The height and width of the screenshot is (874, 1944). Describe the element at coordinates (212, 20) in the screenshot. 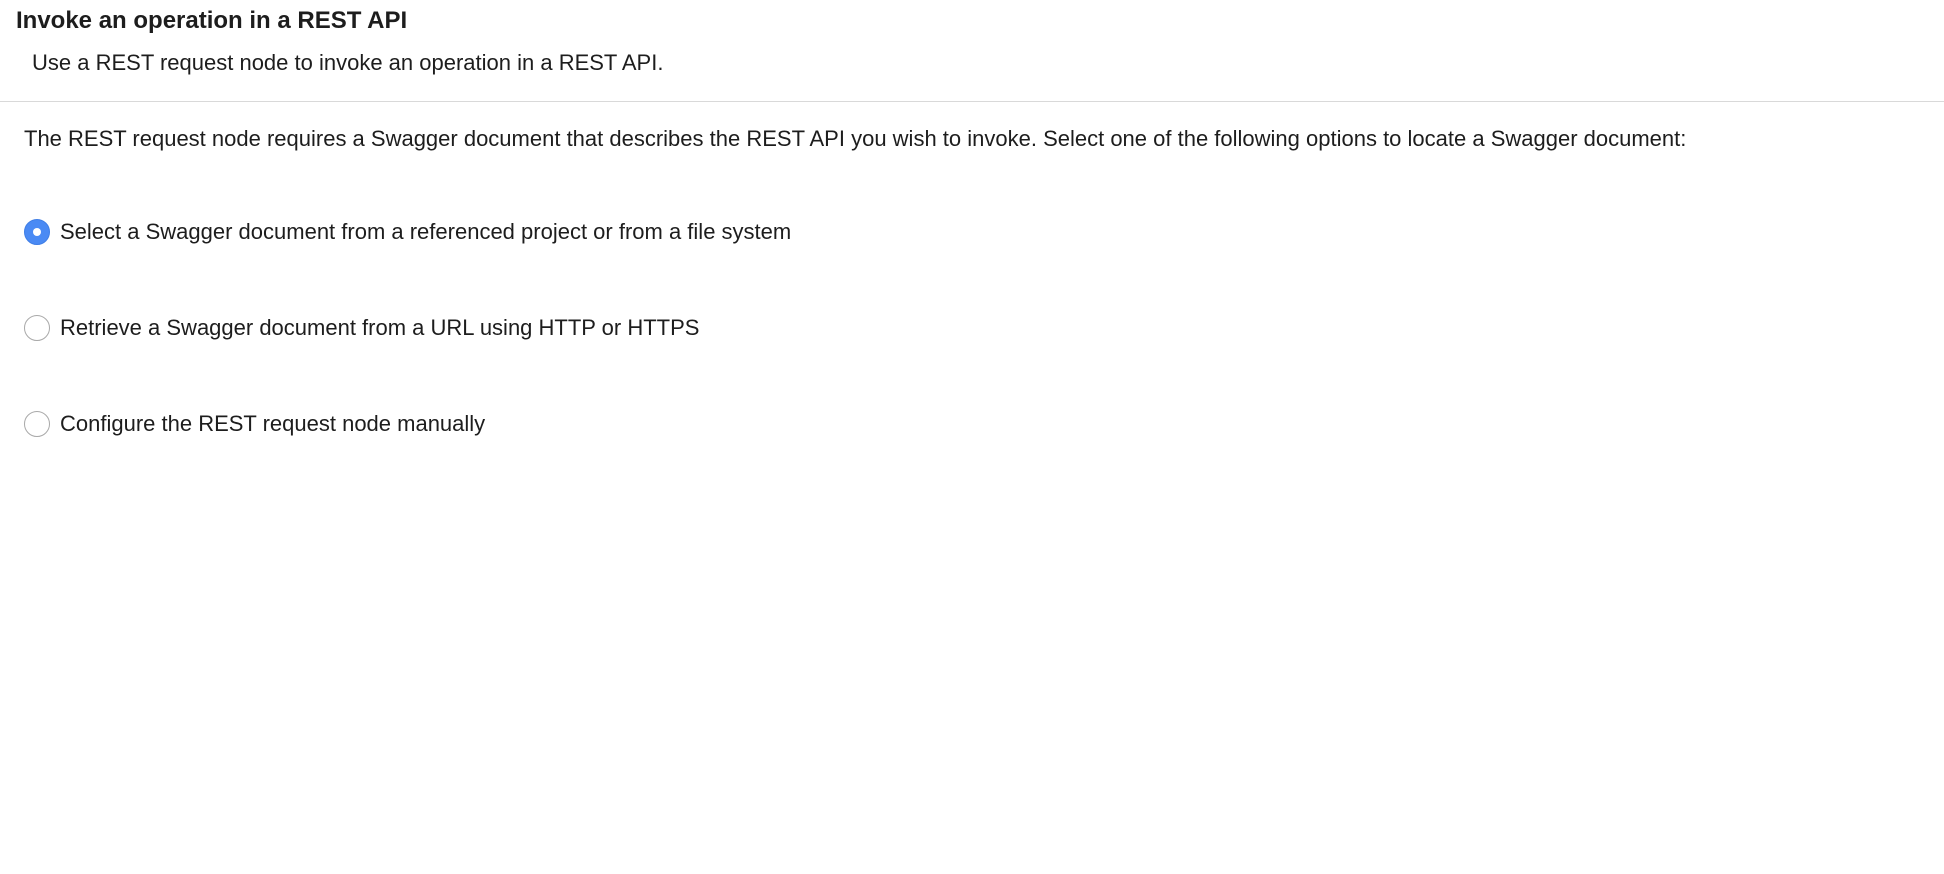

I see `page-title: Invoke an operation in a REST API` at that location.